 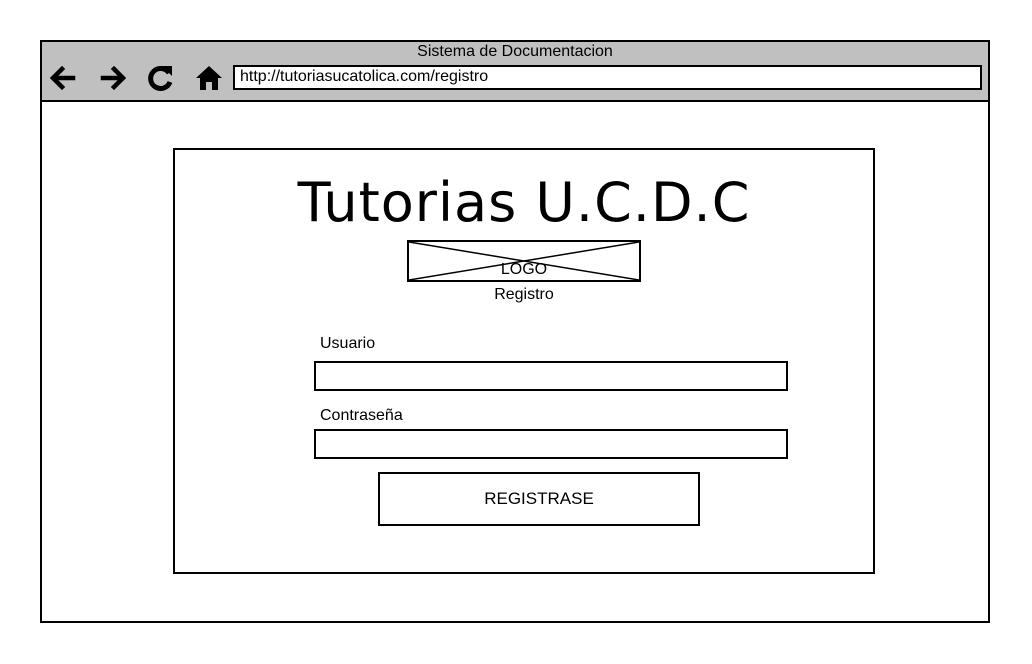 I want to click on reload-icon, so click(x=160, y=78).